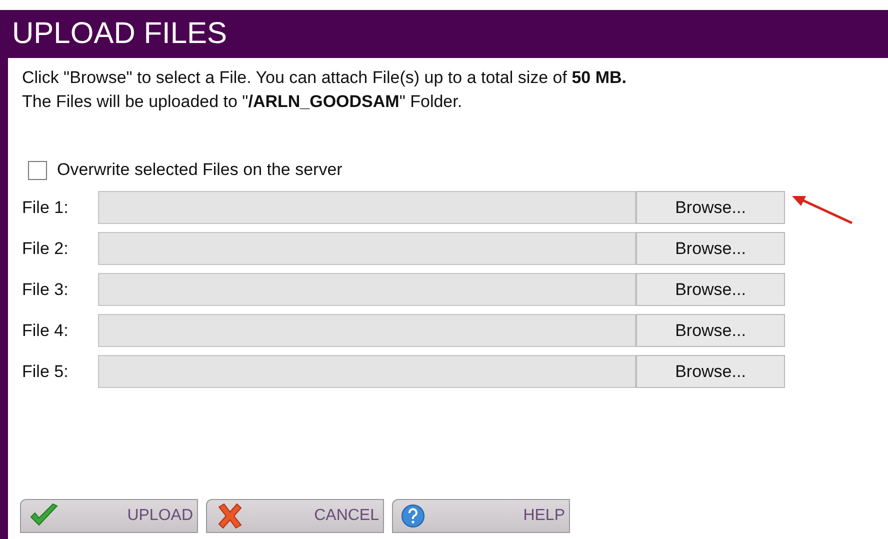  What do you see at coordinates (481, 516) in the screenshot?
I see `action-button: HELP` at bounding box center [481, 516].